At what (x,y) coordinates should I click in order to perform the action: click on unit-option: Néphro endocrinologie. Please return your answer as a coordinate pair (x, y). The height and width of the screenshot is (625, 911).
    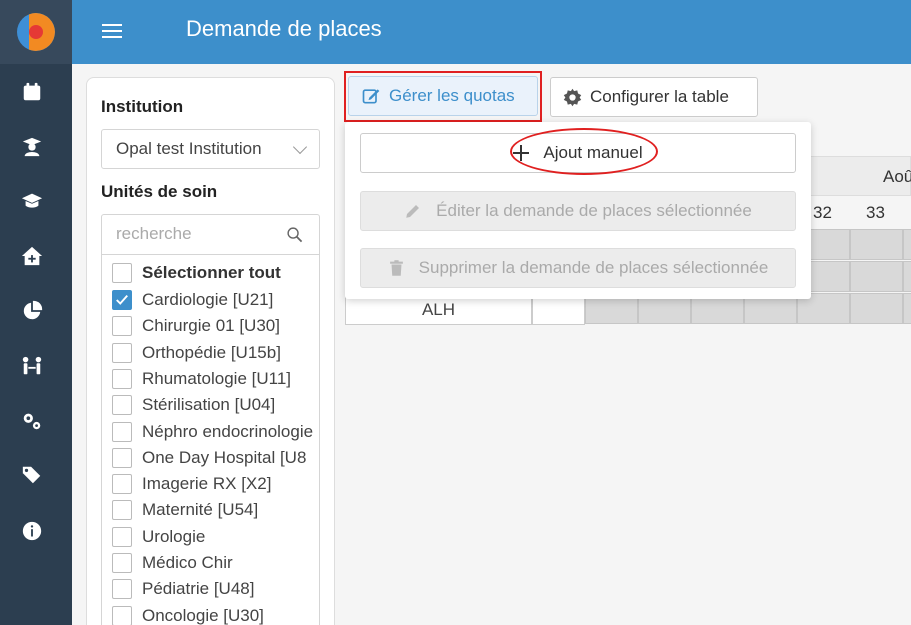
    Looking at the image, I should click on (212, 432).